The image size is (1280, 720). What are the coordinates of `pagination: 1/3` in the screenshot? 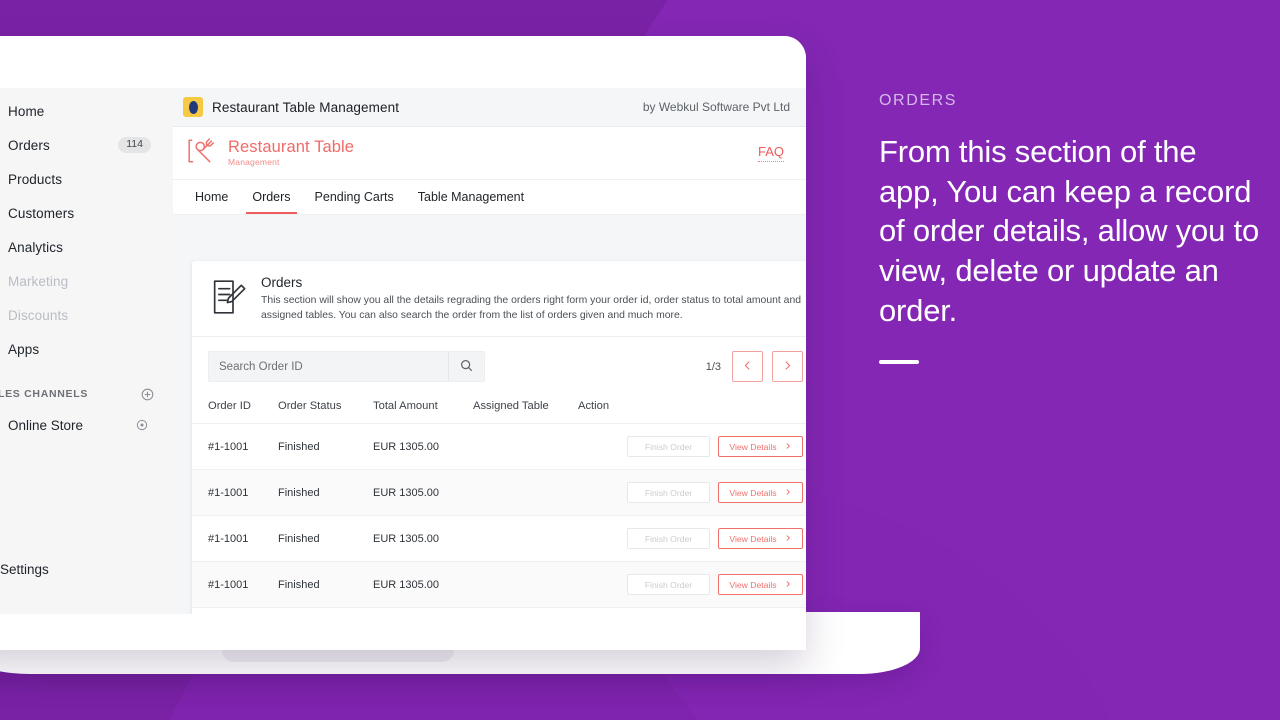 It's located at (754, 367).